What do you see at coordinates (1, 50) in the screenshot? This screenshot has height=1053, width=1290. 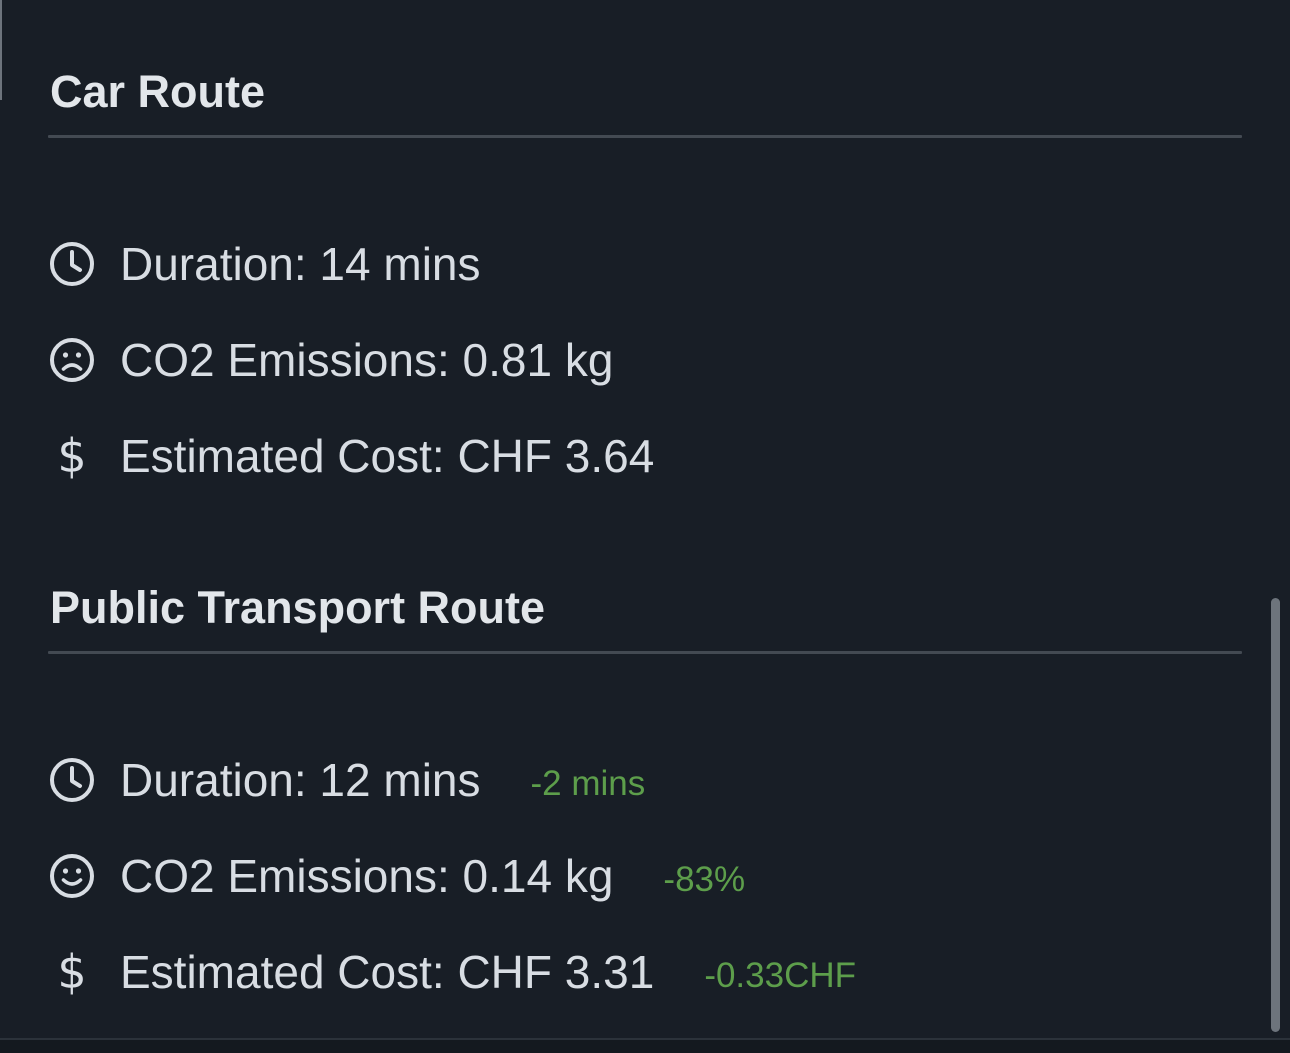 I see `panel-edge-mark` at bounding box center [1, 50].